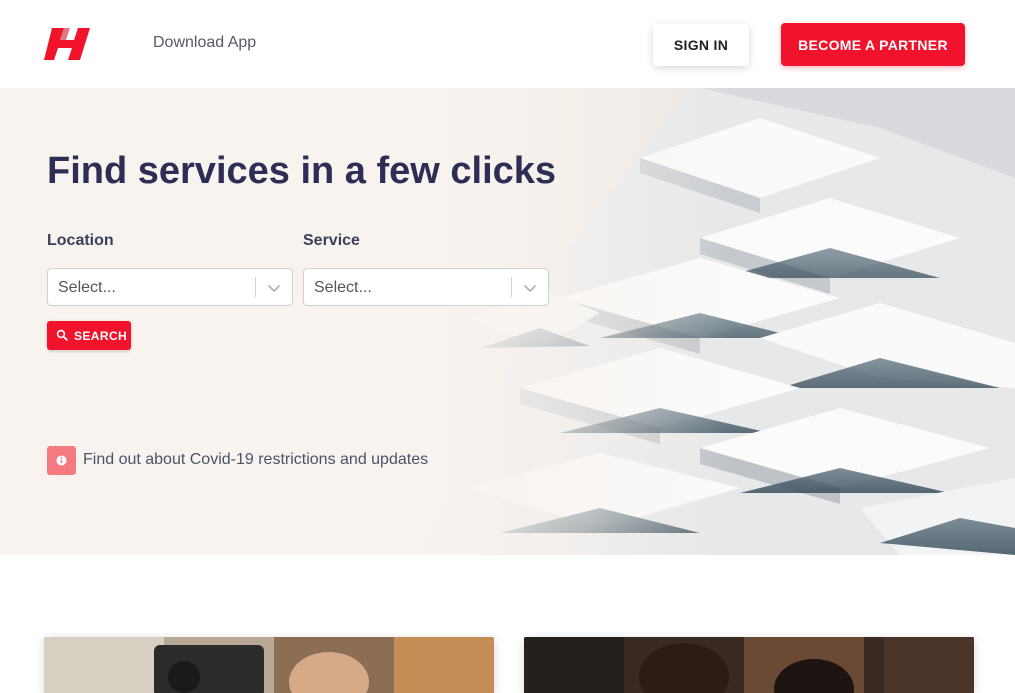 The width and height of the screenshot is (1015, 693). I want to click on sign-in-button: SIGN IN, so click(701, 45).